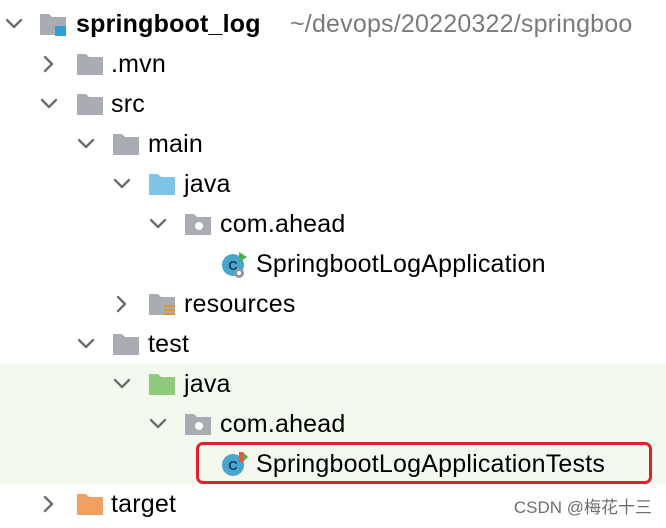  I want to click on tree-label-test-java: java, so click(207, 384).